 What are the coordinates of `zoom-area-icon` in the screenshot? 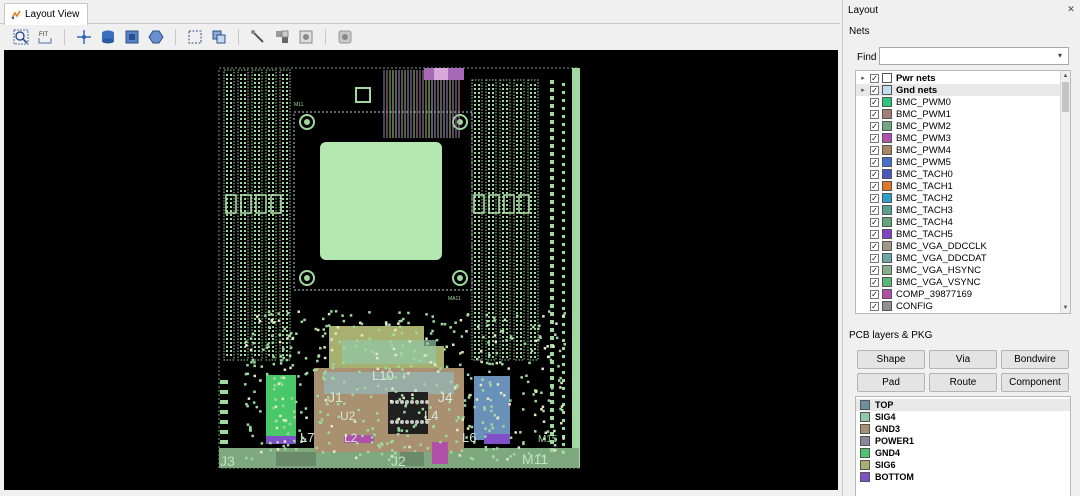 It's located at (21, 37).